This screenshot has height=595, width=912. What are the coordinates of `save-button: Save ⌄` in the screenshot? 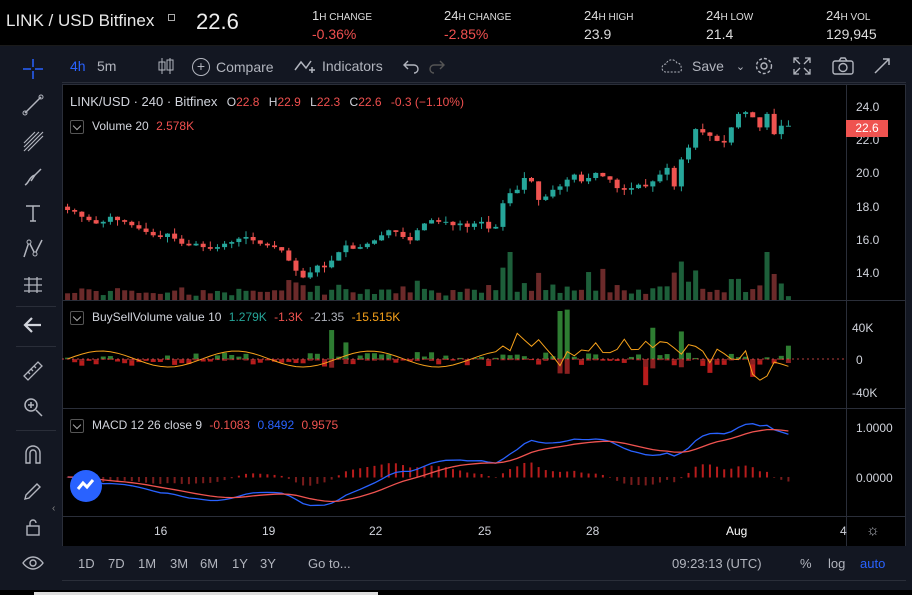 It's located at (702, 66).